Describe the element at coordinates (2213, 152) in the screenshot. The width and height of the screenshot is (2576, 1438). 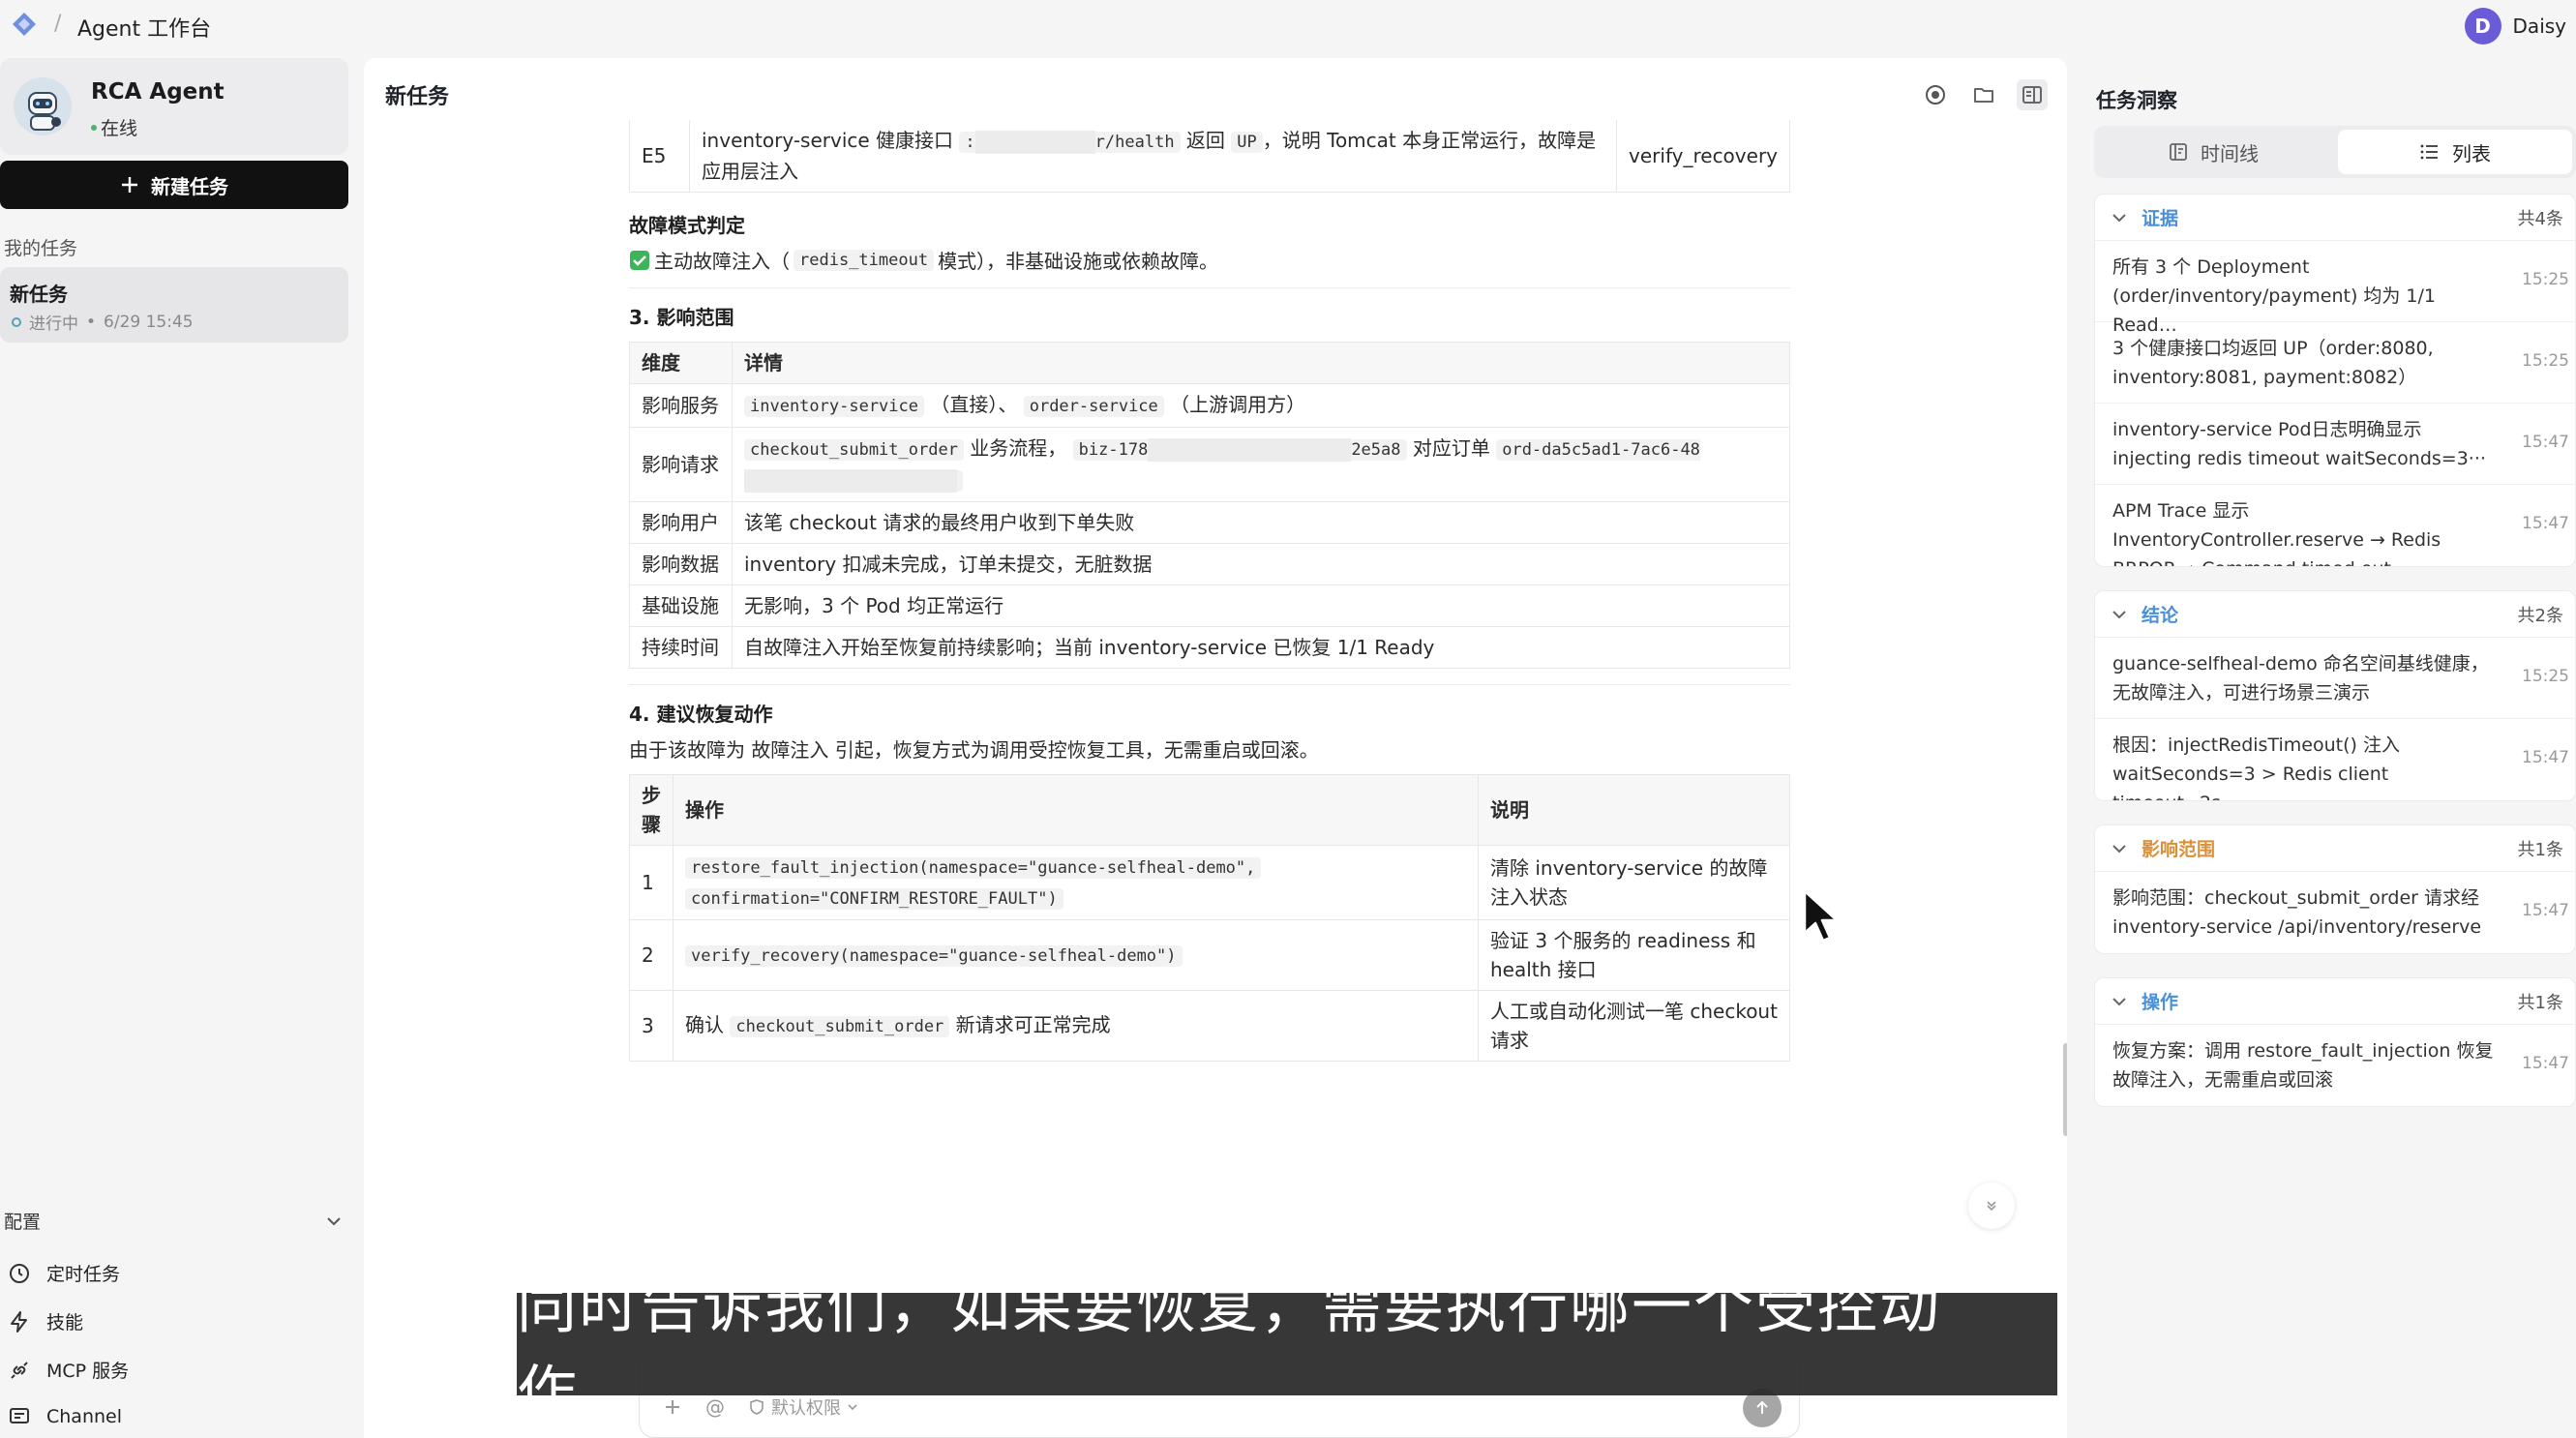
I see `tab-timeline: 时间线` at that location.